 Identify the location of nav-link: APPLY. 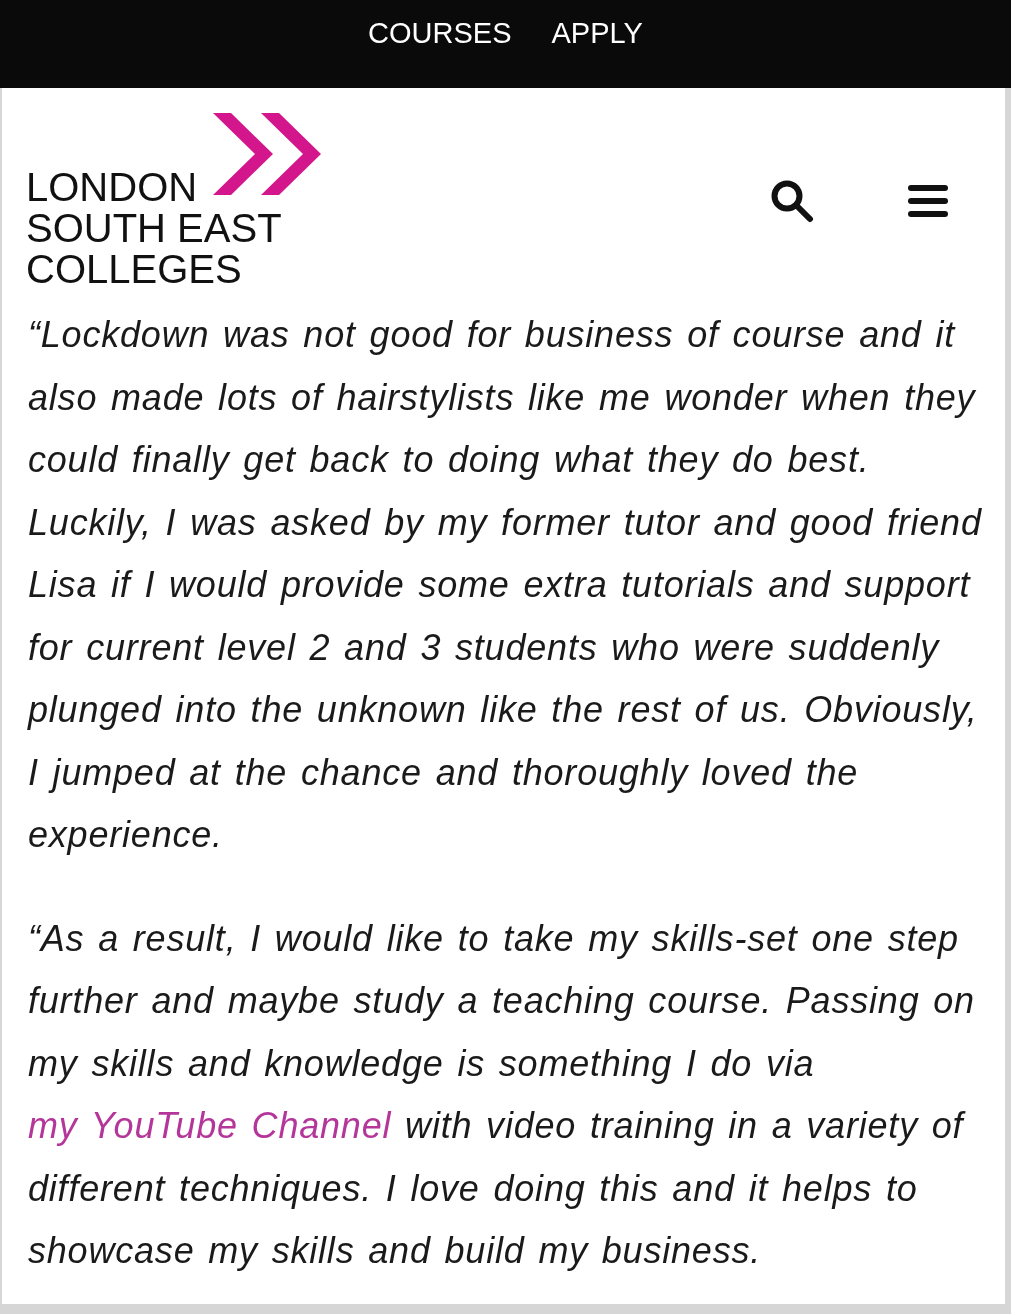
(597, 33).